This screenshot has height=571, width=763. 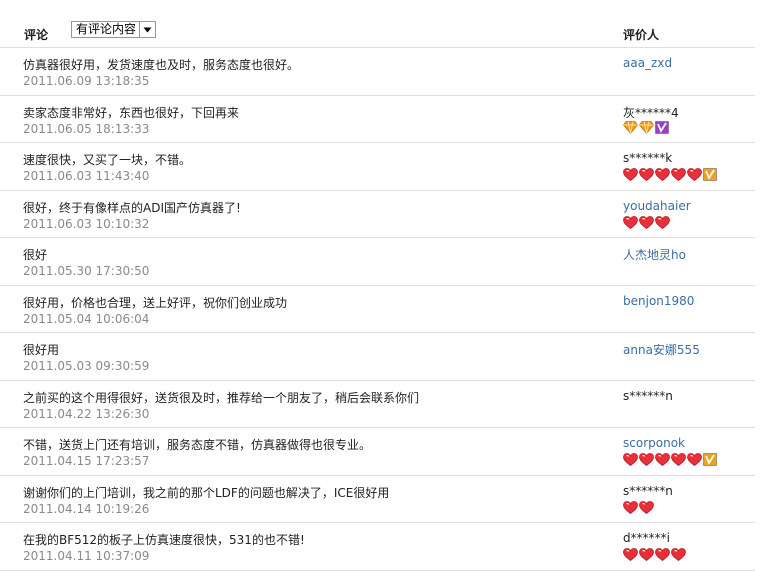 I want to click on review-date: 2011.06.03 11:43:40, so click(x=86, y=176).